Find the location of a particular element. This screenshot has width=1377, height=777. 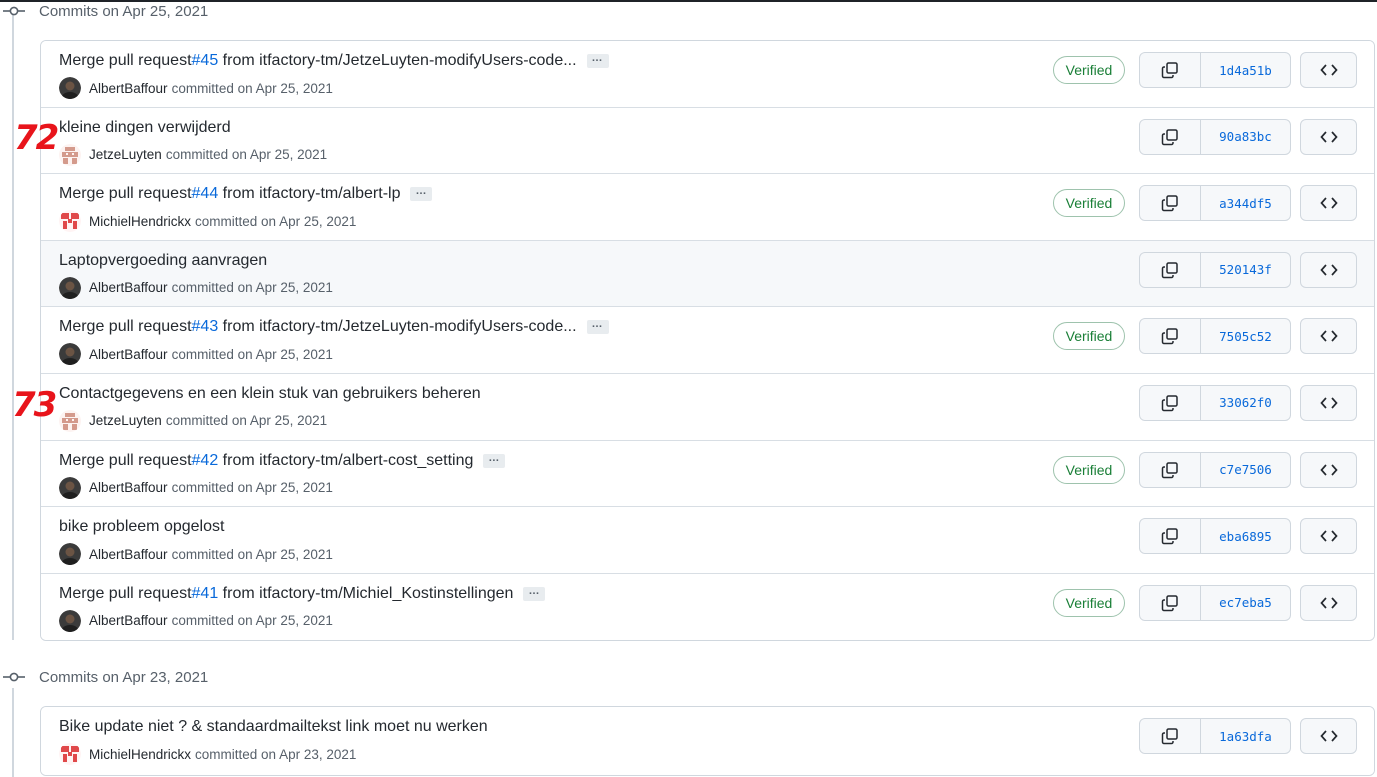

commit-sha-link: c7e7506 is located at coordinates (1245, 470).